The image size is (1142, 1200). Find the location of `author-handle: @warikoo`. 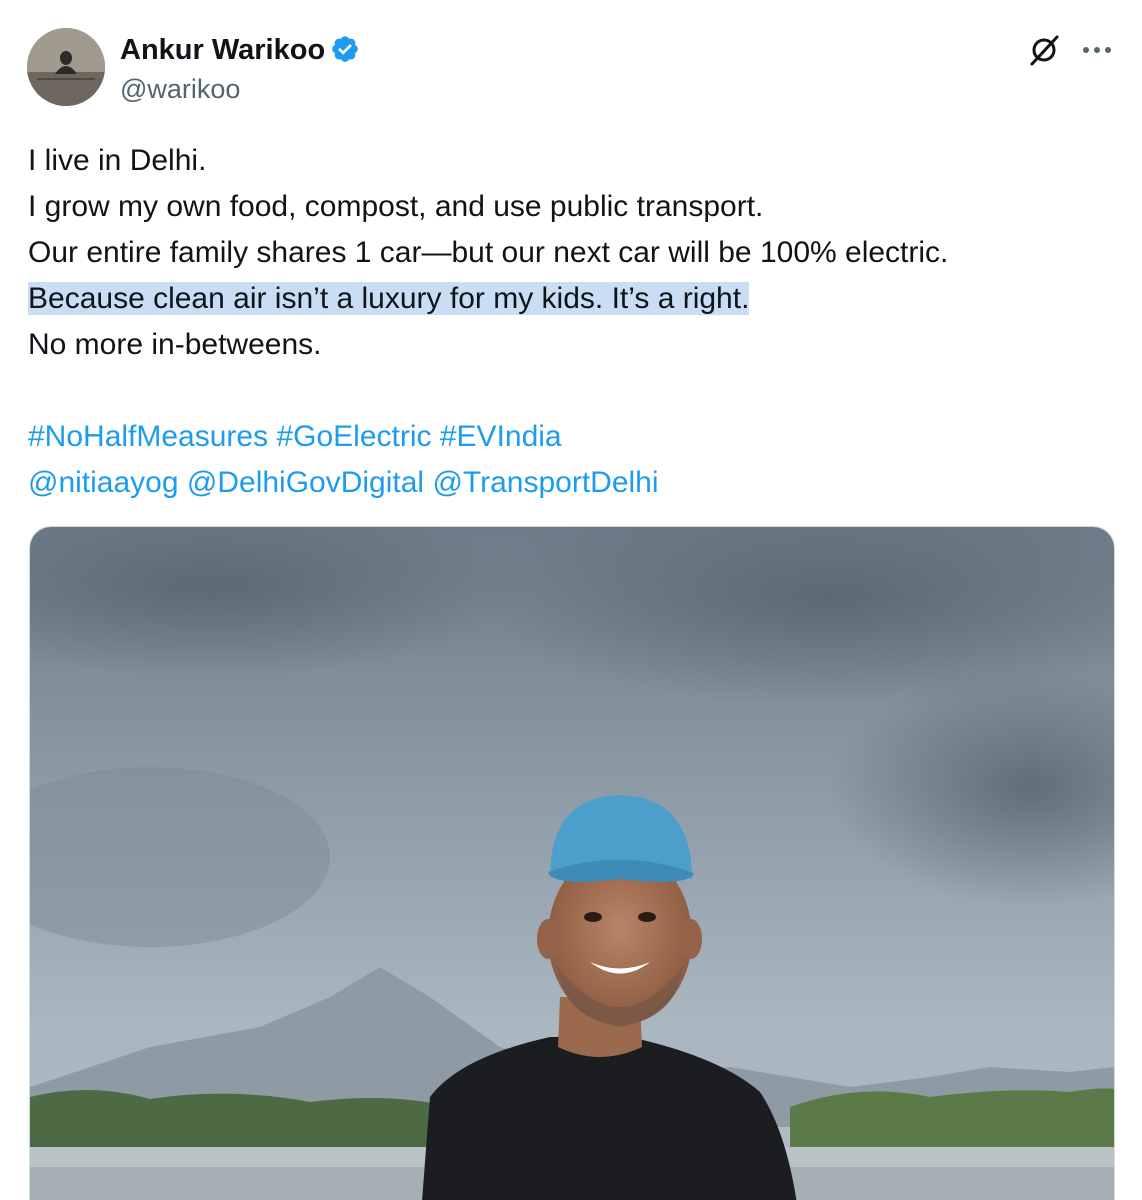

author-handle: @warikoo is located at coordinates (180, 89).